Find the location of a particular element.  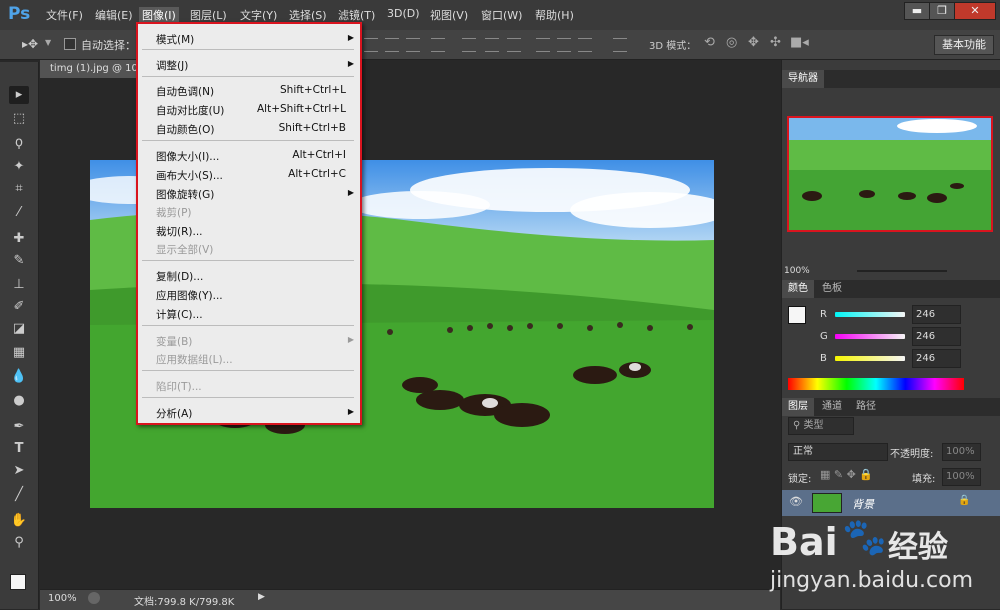

status-info-icon is located at coordinates (94, 598).